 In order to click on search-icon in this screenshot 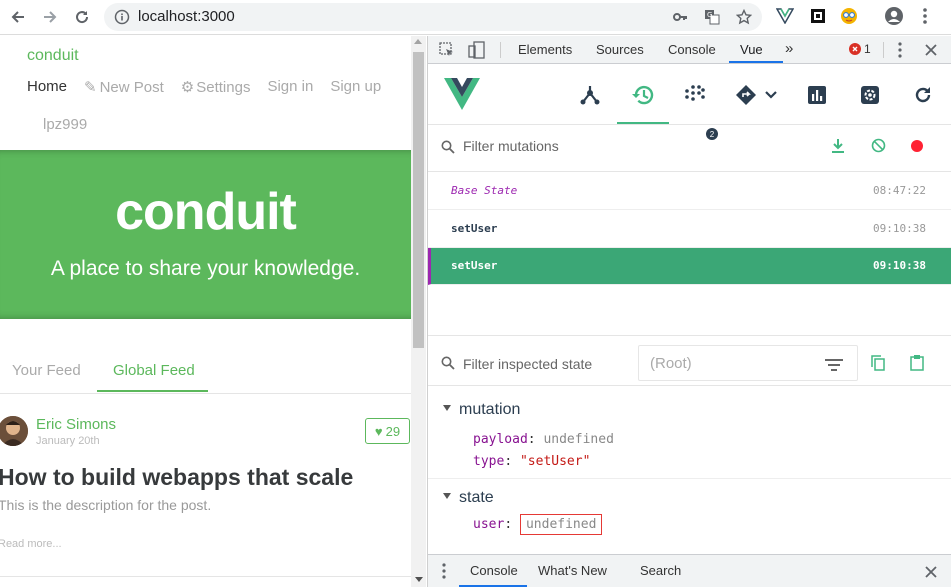, I will do `click(448, 365)`.